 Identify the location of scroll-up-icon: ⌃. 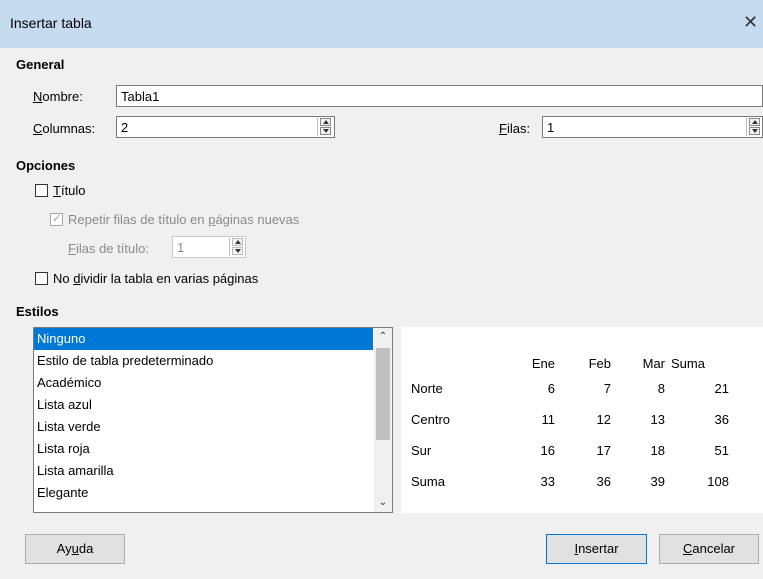
(383, 337).